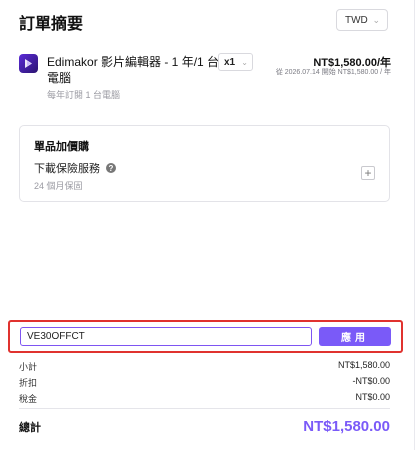 This screenshot has height=450, width=419. What do you see at coordinates (111, 168) in the screenshot?
I see `help-icon: ?` at bounding box center [111, 168].